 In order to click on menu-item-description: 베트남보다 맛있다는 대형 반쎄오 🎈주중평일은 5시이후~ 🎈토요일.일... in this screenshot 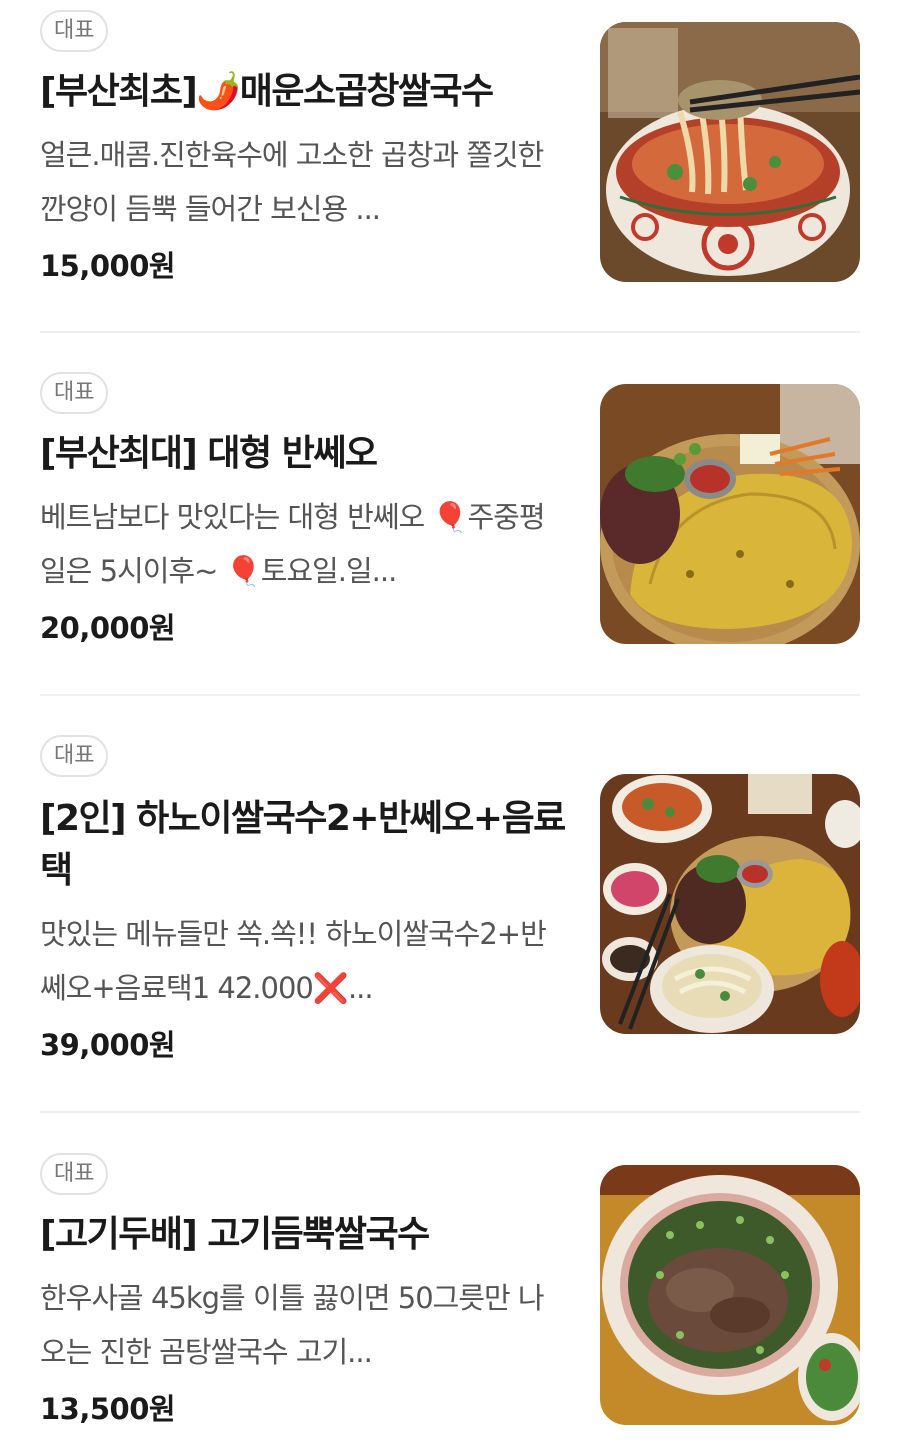, I will do `click(293, 544)`.